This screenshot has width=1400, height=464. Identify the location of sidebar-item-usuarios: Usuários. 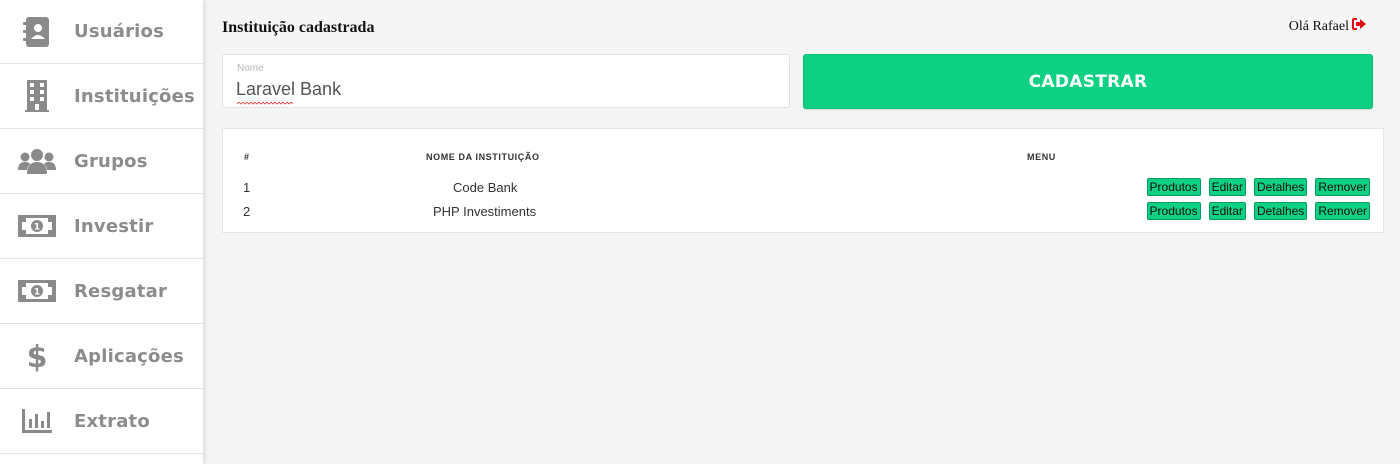
(101, 32).